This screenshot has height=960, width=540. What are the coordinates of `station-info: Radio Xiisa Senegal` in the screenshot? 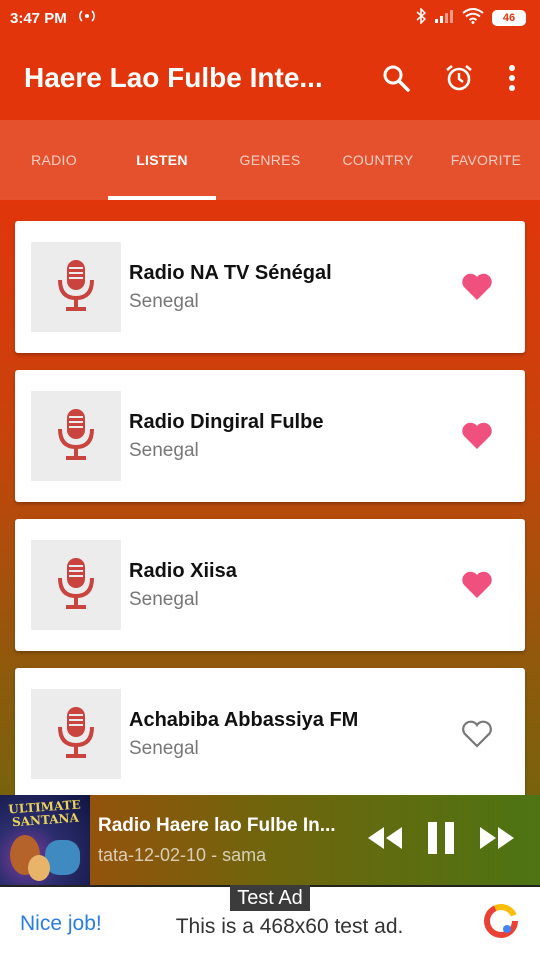 It's located at (293, 585).